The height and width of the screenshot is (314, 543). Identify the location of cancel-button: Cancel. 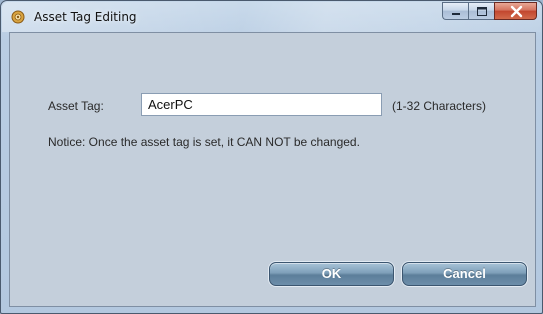
(464, 274).